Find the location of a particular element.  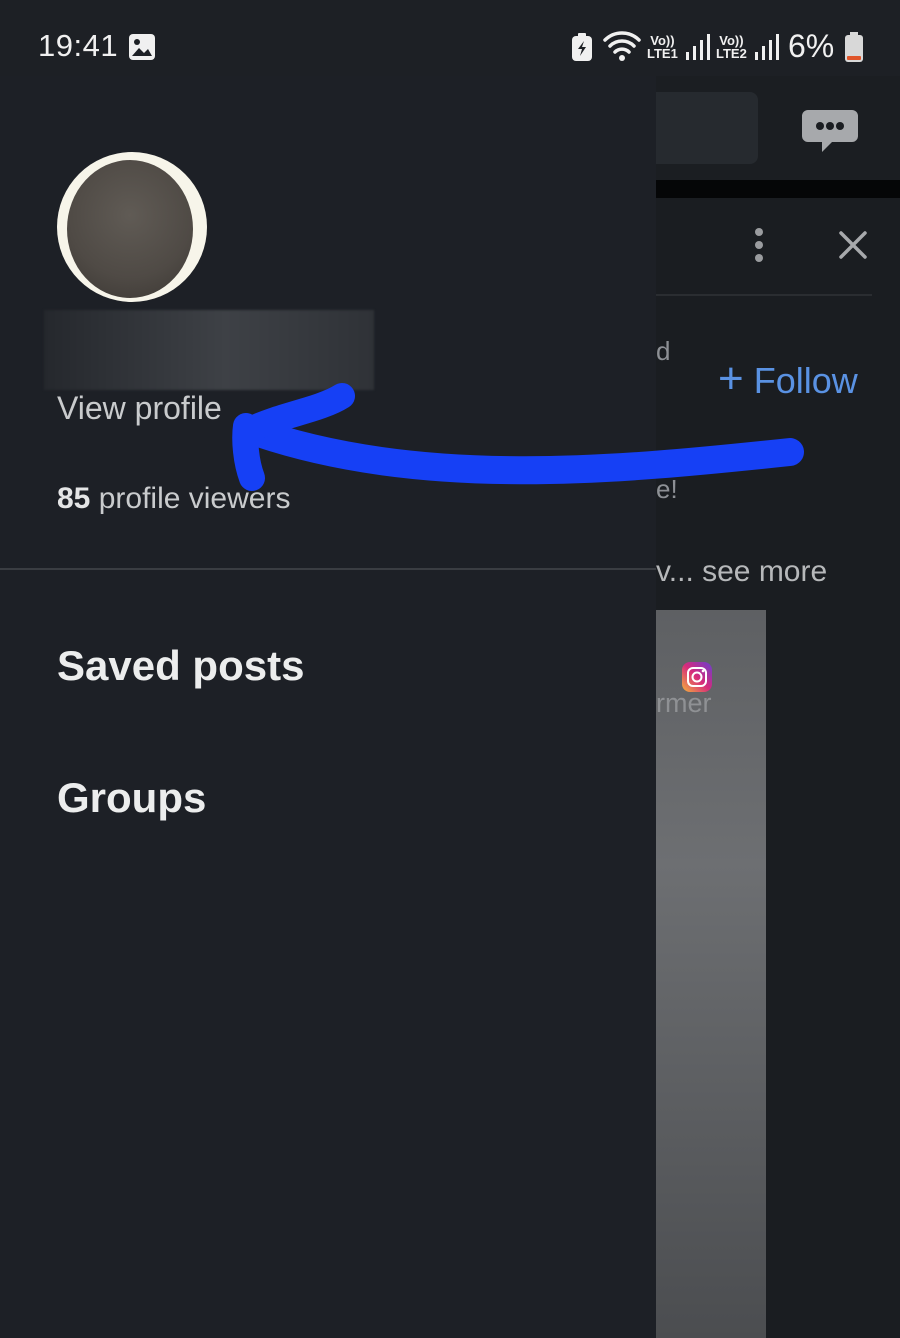

nav-item-groups: Groups is located at coordinates (131, 798).